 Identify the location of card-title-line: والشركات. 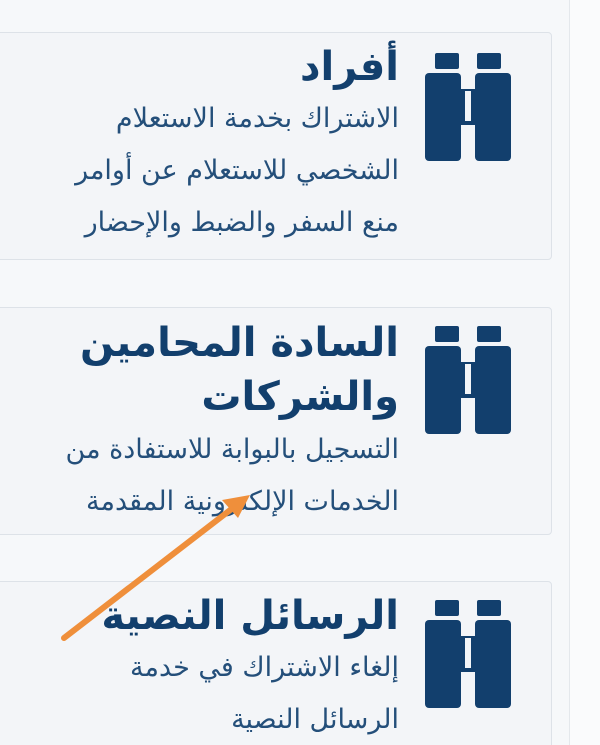
(300, 397).